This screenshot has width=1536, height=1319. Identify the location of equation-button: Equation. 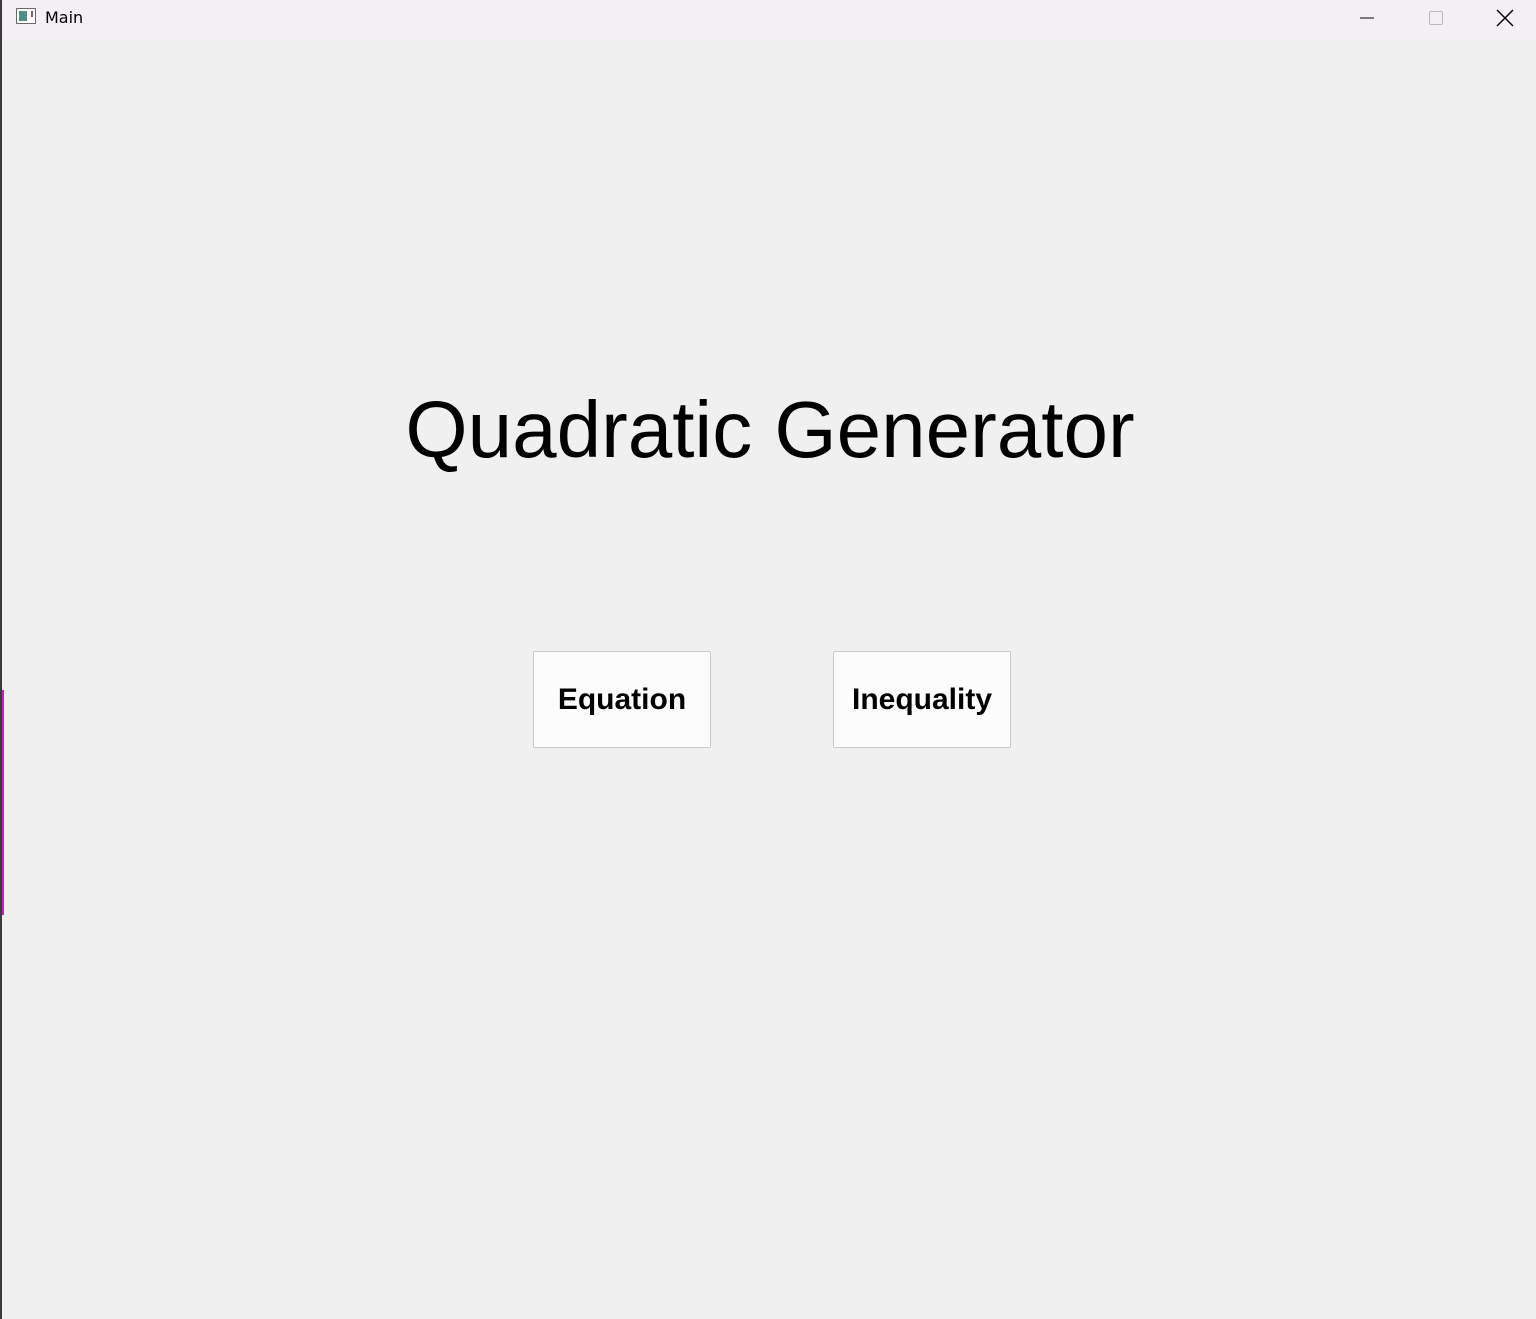
(622, 699).